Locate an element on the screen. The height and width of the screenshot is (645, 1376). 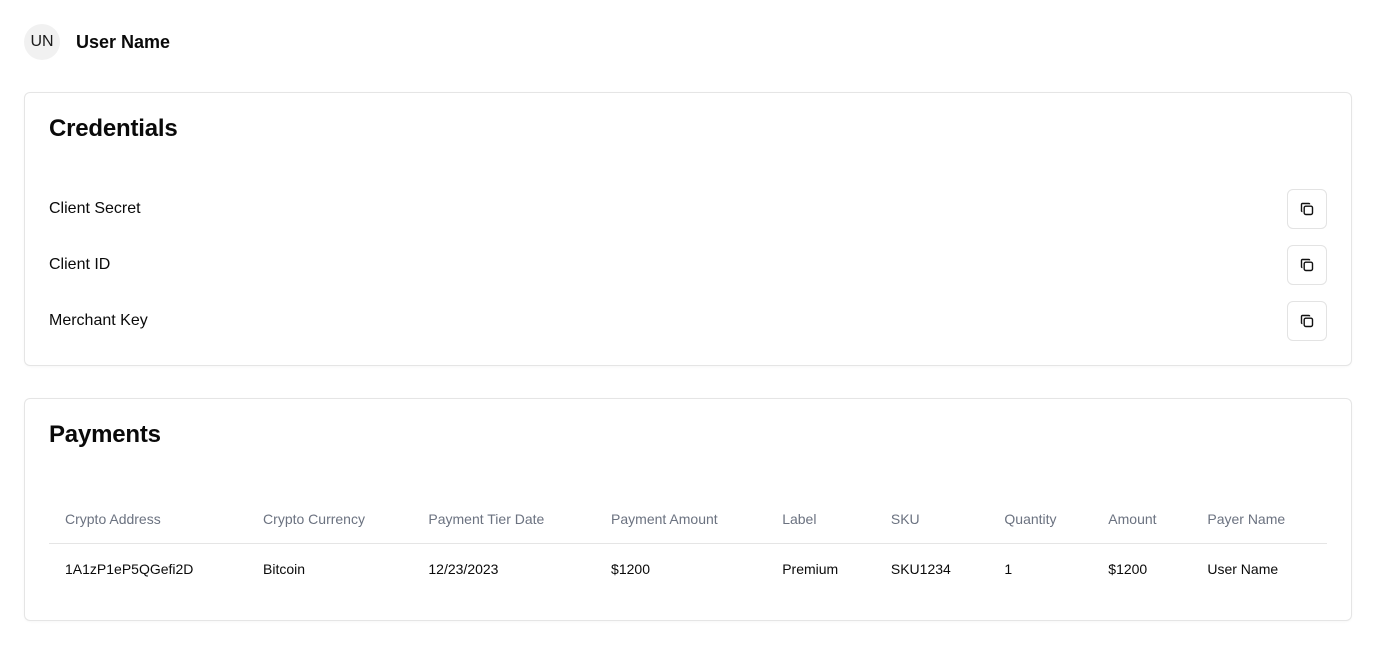
cell-crypto-address: 1A1zP1eP5QGefi2D is located at coordinates (129, 569).